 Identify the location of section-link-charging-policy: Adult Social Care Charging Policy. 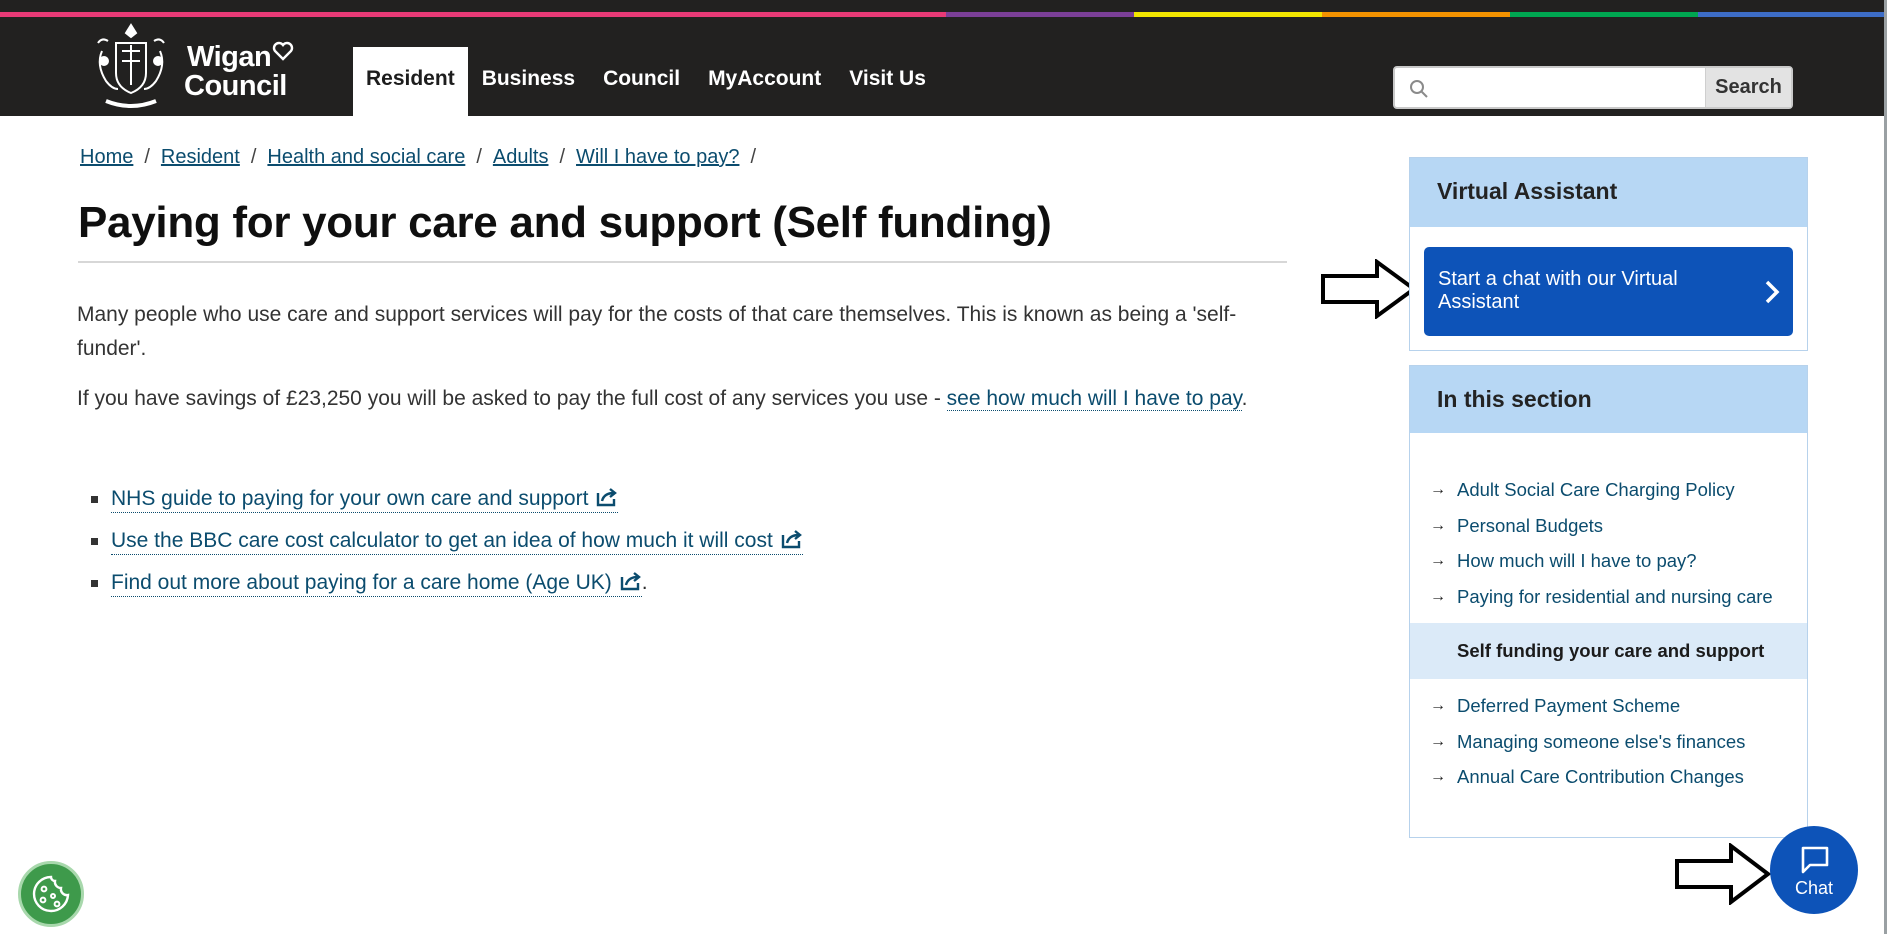
(1596, 489).